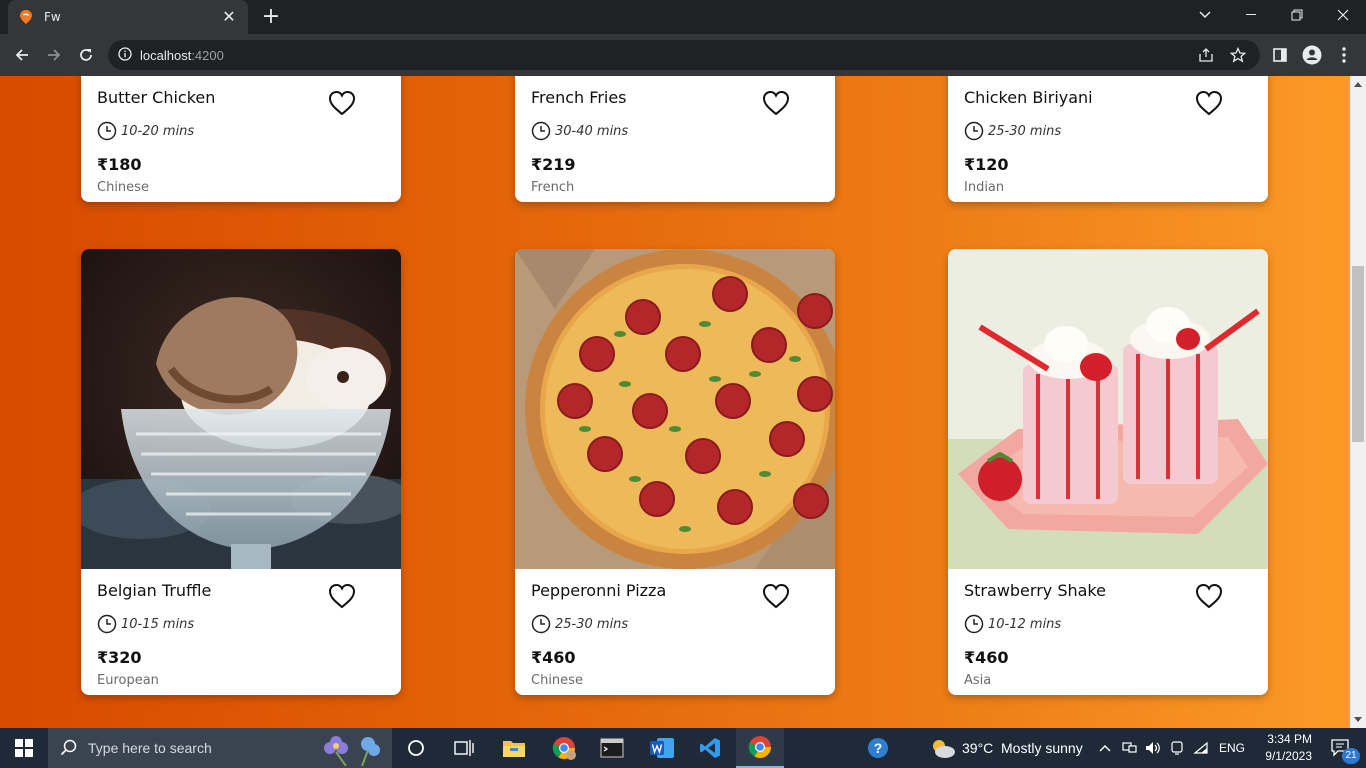 This screenshot has height=768, width=1366. Describe the element at coordinates (1343, 15) in the screenshot. I see `close-window-icon` at that location.